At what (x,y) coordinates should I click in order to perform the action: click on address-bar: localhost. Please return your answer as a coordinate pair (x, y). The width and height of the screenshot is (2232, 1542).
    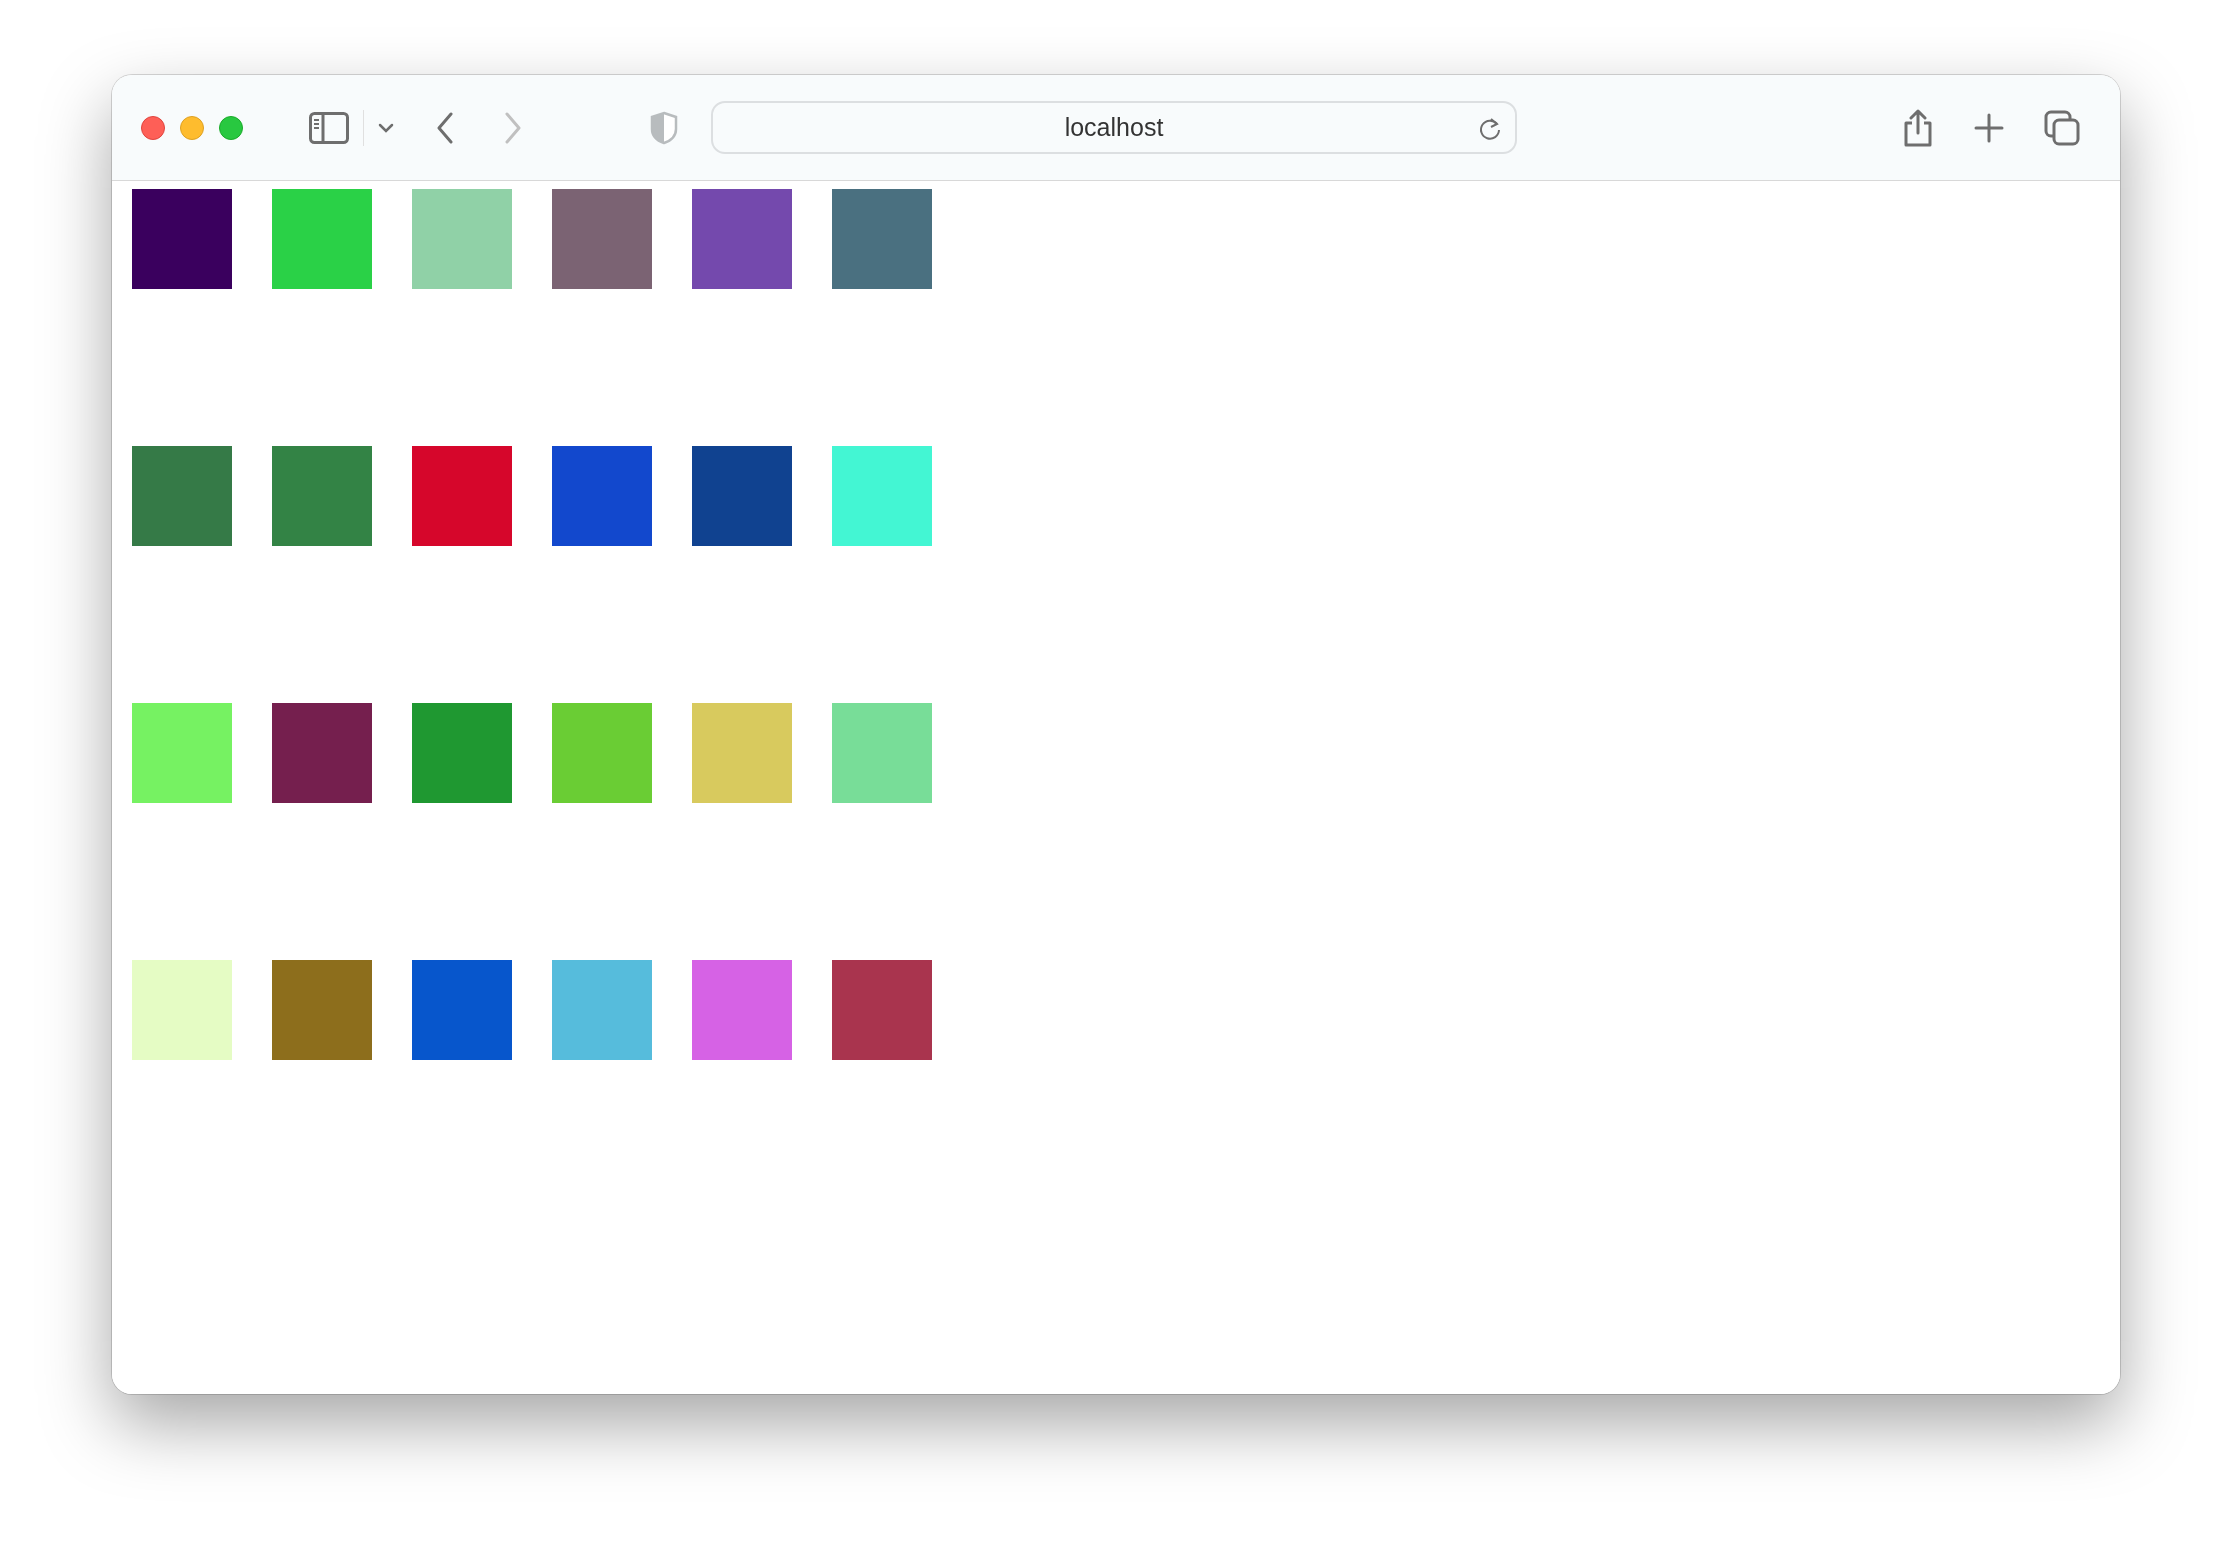
    Looking at the image, I should click on (1114, 127).